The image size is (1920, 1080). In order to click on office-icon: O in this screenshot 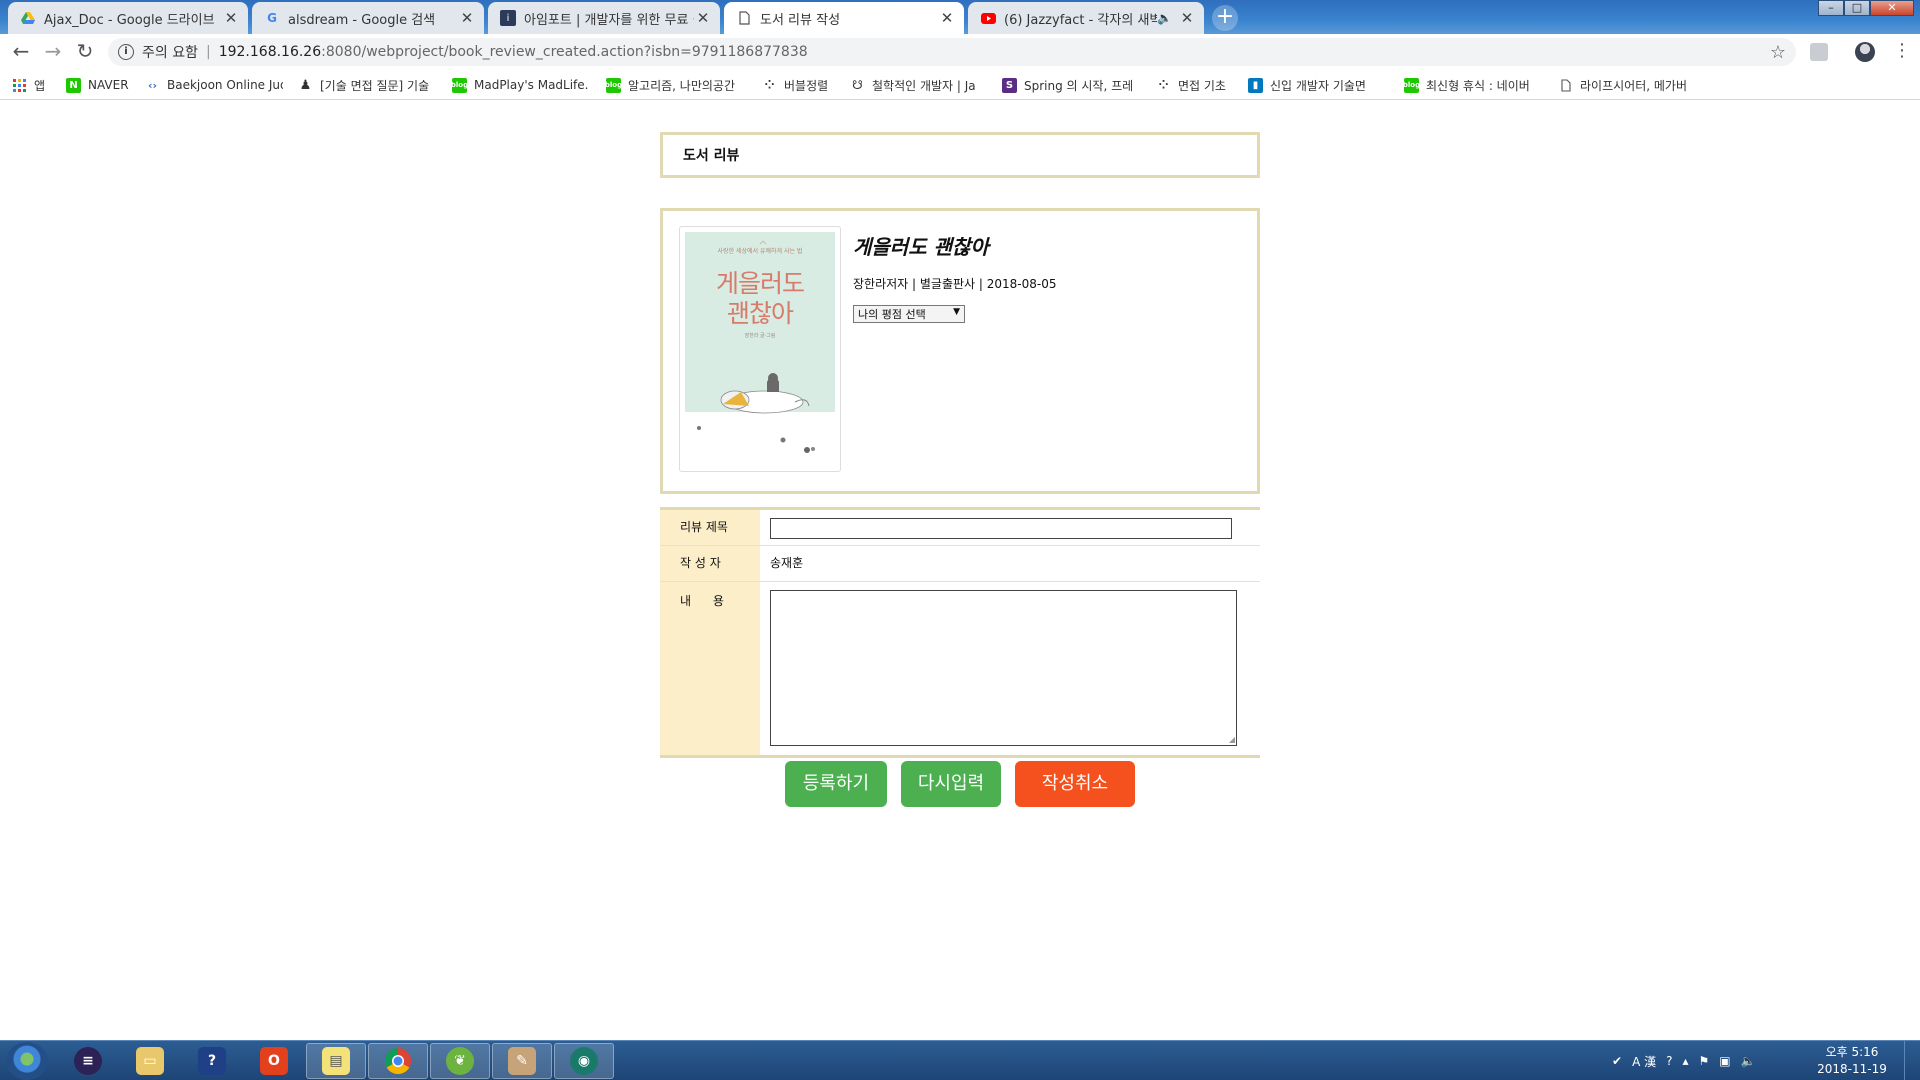, I will do `click(274, 1061)`.